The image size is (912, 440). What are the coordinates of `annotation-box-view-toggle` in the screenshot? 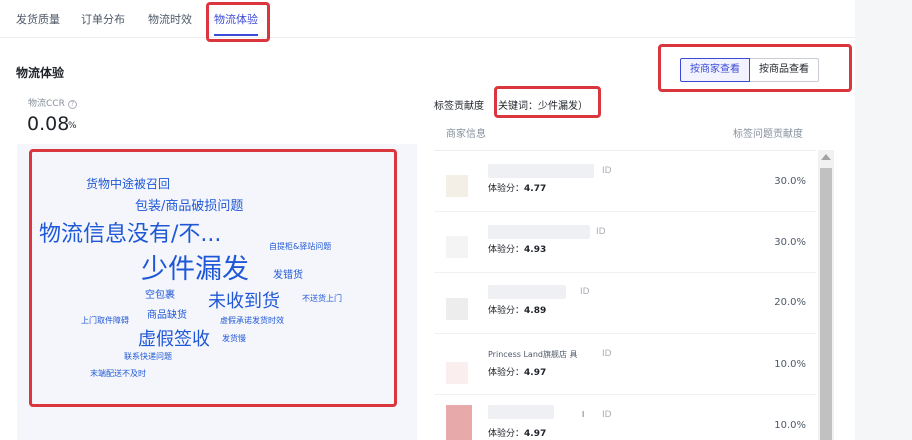 It's located at (755, 68).